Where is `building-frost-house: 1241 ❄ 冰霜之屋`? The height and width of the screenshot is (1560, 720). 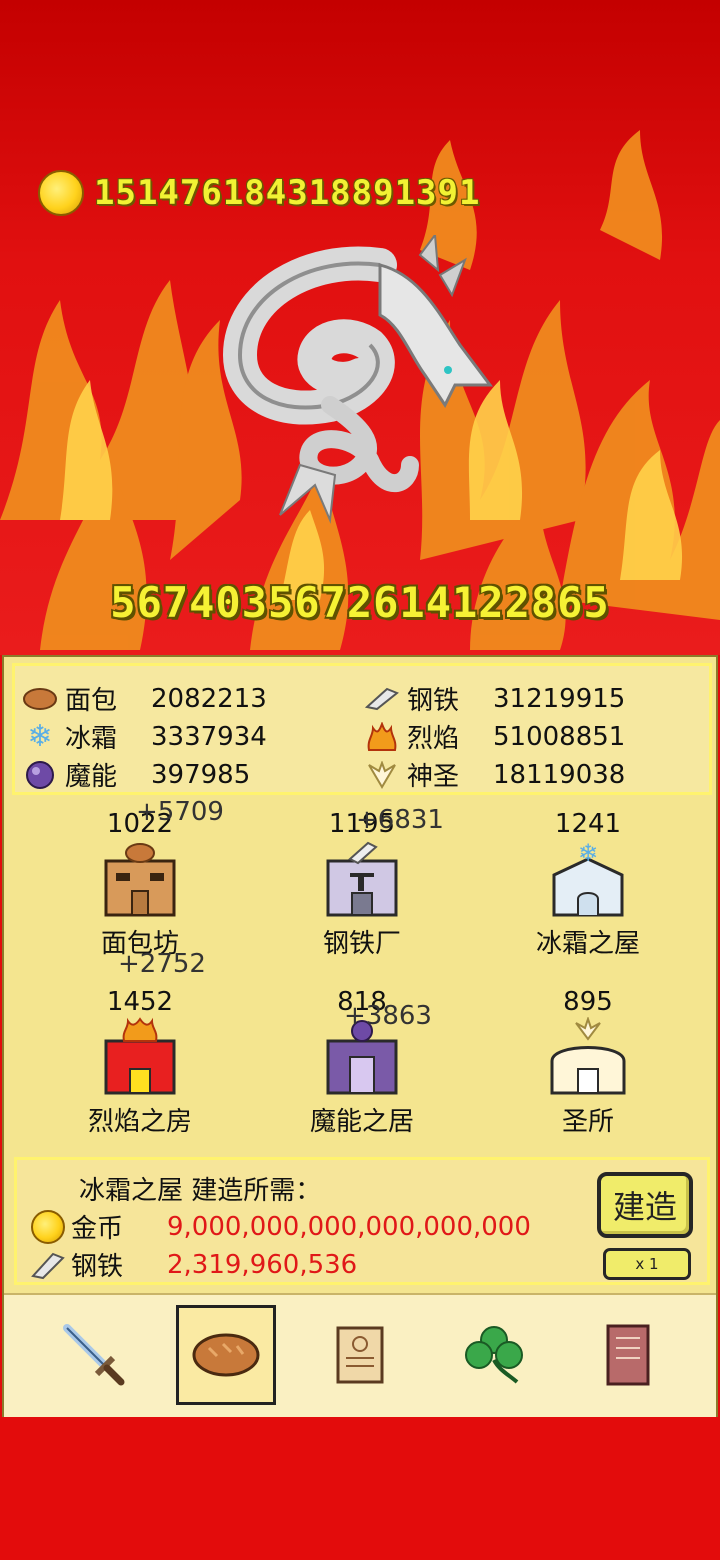 building-frost-house: 1241 ❄ 冰霜之屋 is located at coordinates (588, 884).